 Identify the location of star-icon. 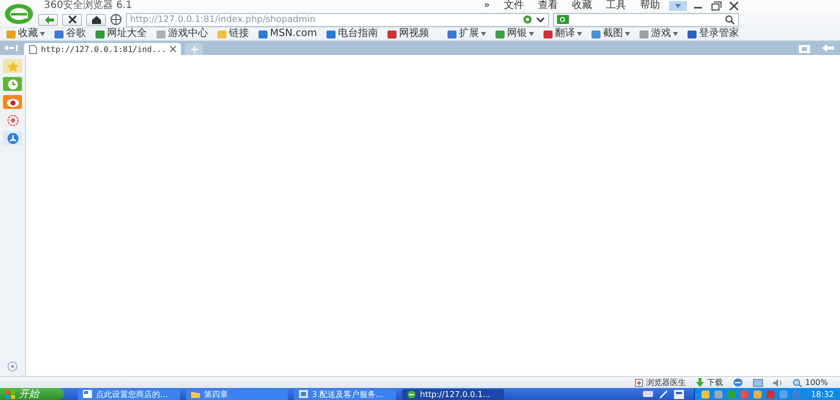
(13, 66).